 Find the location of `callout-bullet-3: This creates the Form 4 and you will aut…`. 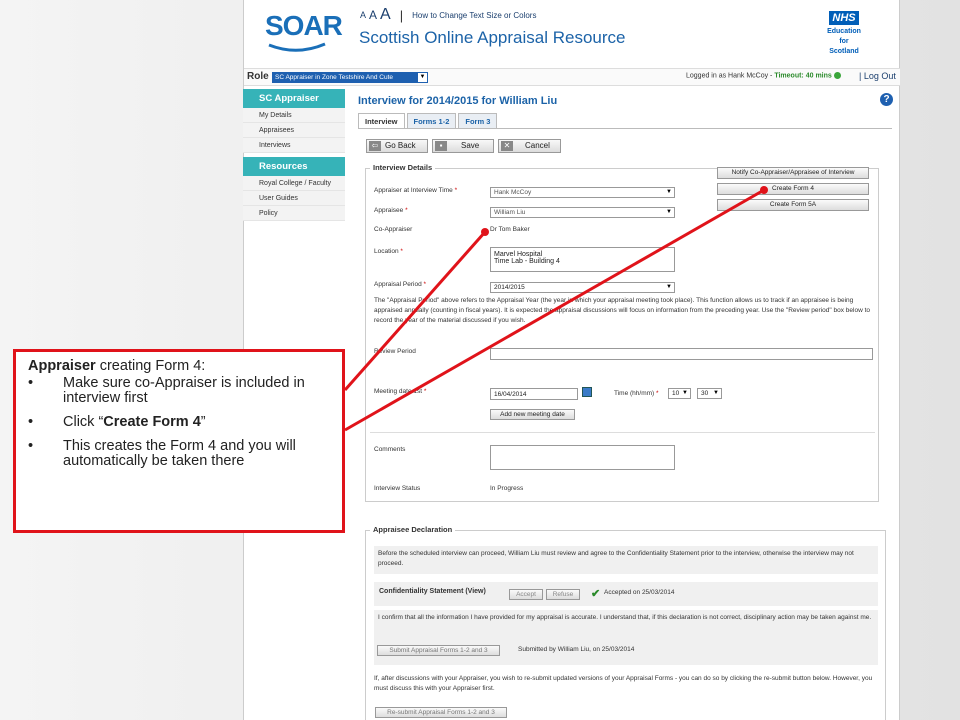

callout-bullet-3: This creates the Form 4 and you will aut… is located at coordinates (180, 454).